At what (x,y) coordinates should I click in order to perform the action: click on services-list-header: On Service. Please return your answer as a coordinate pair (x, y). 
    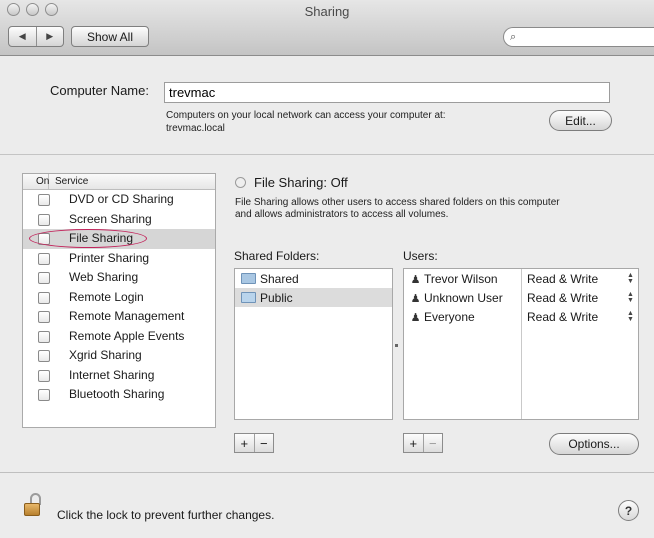
    Looking at the image, I should click on (119, 182).